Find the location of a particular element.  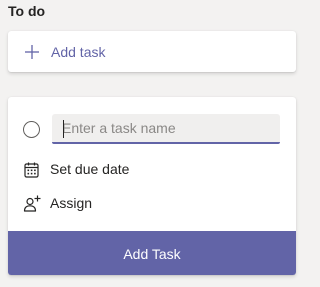

add-task-label: Add task is located at coordinates (78, 52).